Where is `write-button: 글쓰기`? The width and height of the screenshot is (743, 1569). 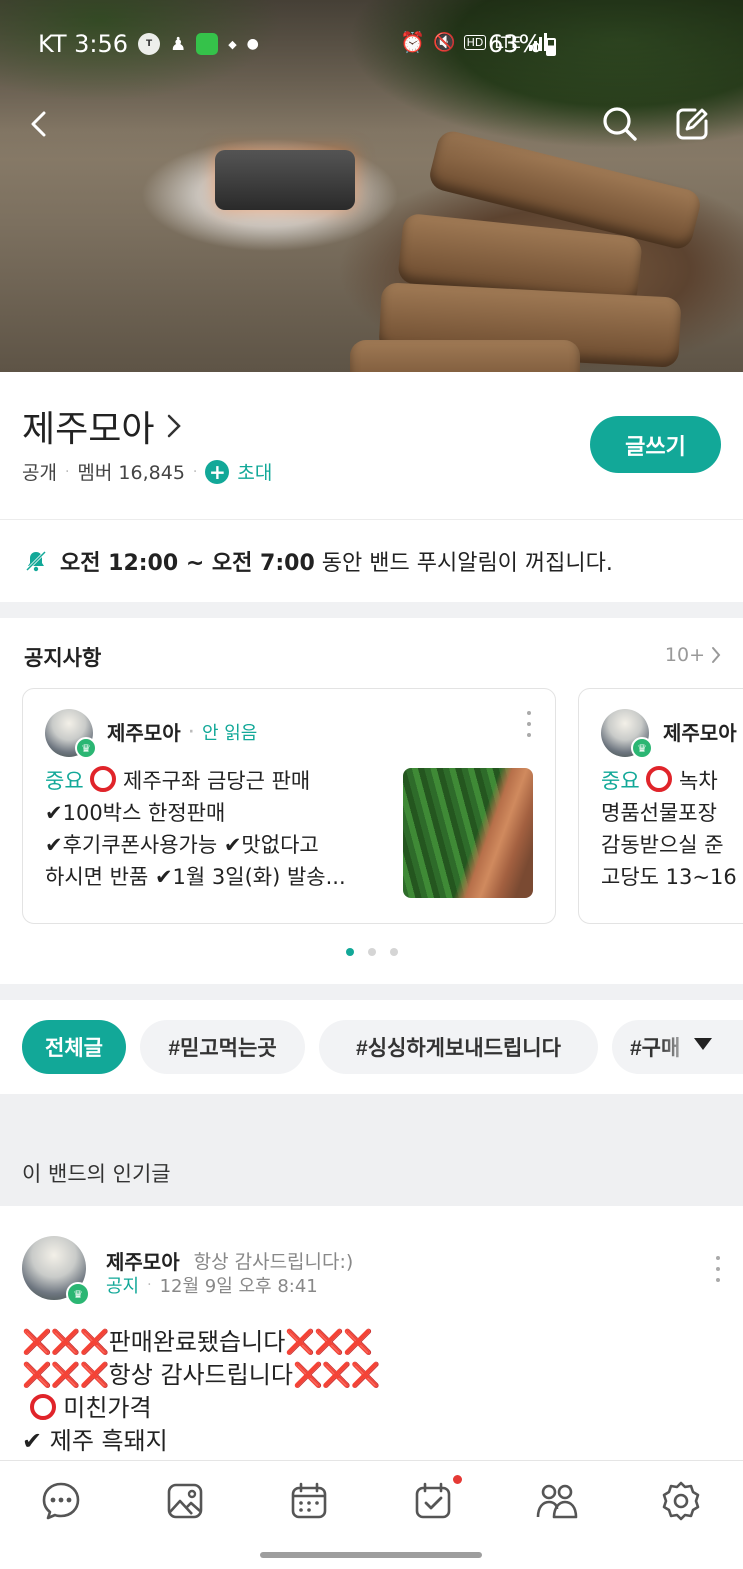 write-button: 글쓰기 is located at coordinates (655, 444).